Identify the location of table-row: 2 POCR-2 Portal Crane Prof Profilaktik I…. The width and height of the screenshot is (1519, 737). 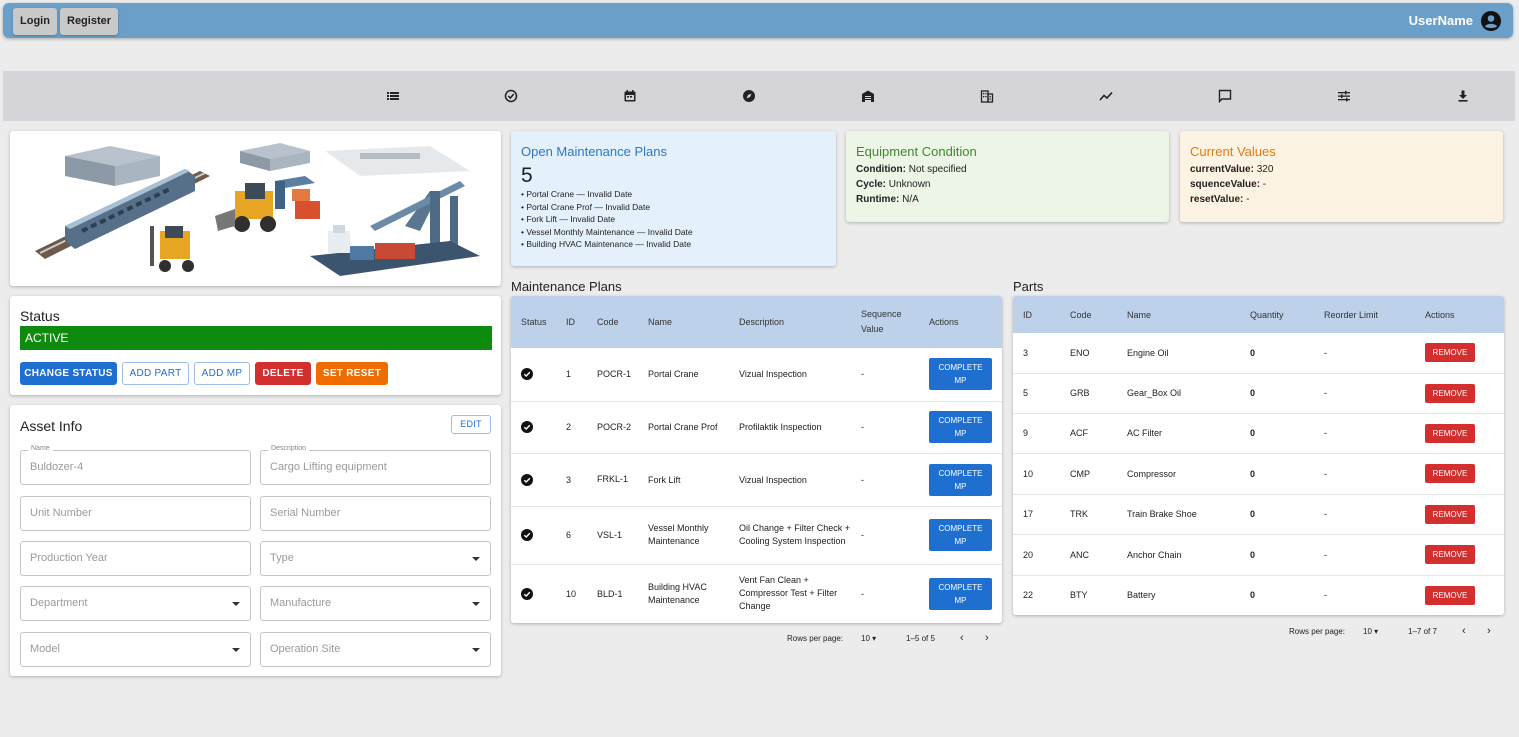
(756, 427).